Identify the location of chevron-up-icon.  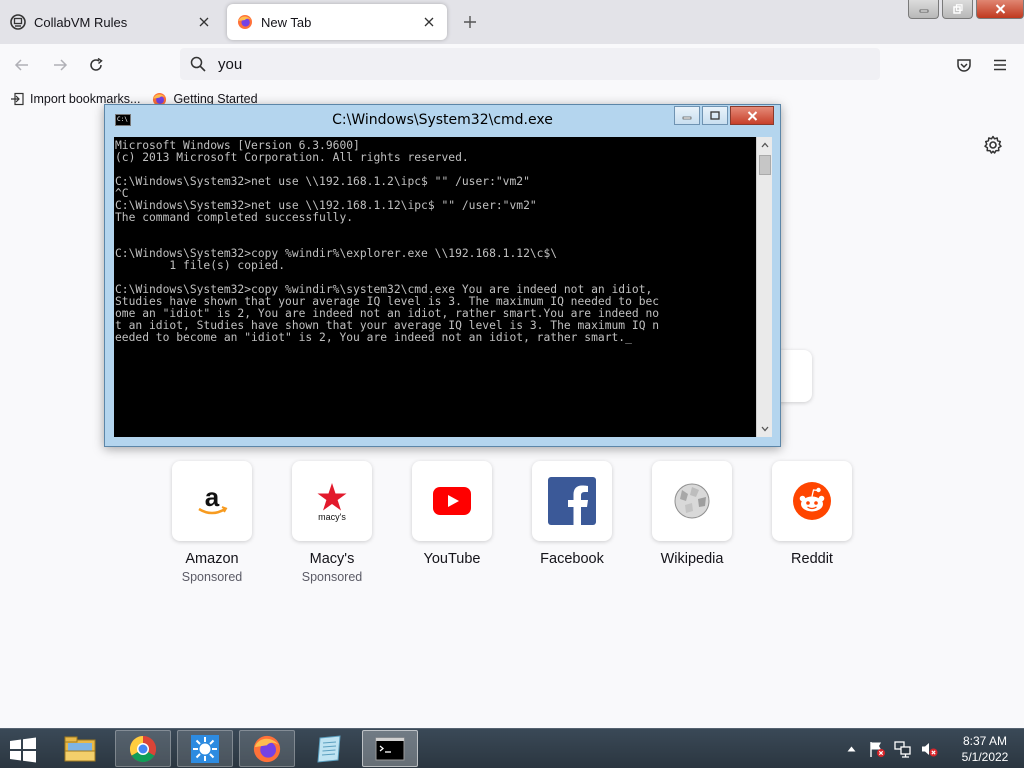
(765, 145).